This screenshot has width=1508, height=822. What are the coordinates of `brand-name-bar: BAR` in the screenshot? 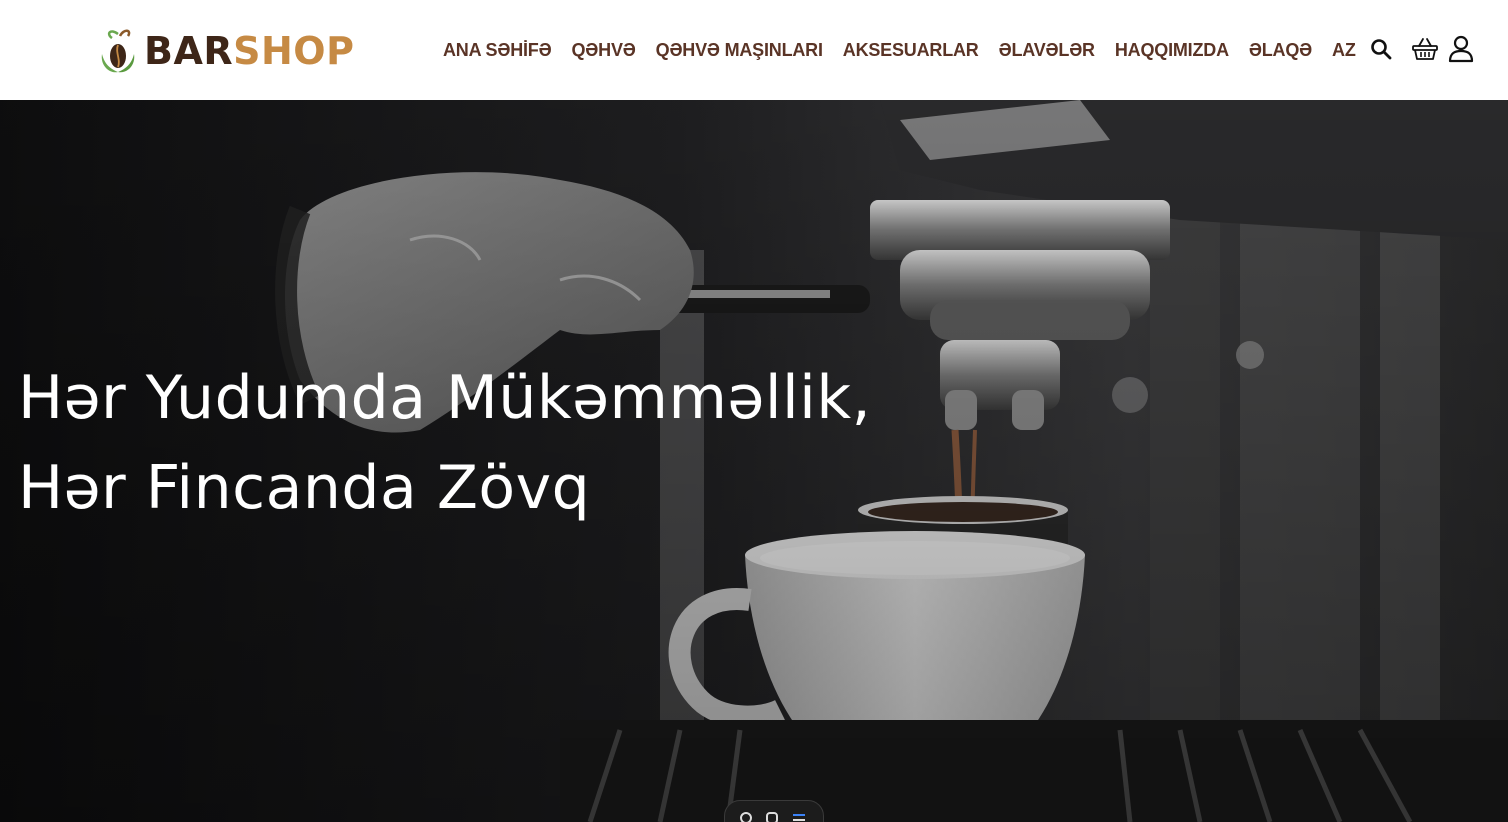 It's located at (189, 51).